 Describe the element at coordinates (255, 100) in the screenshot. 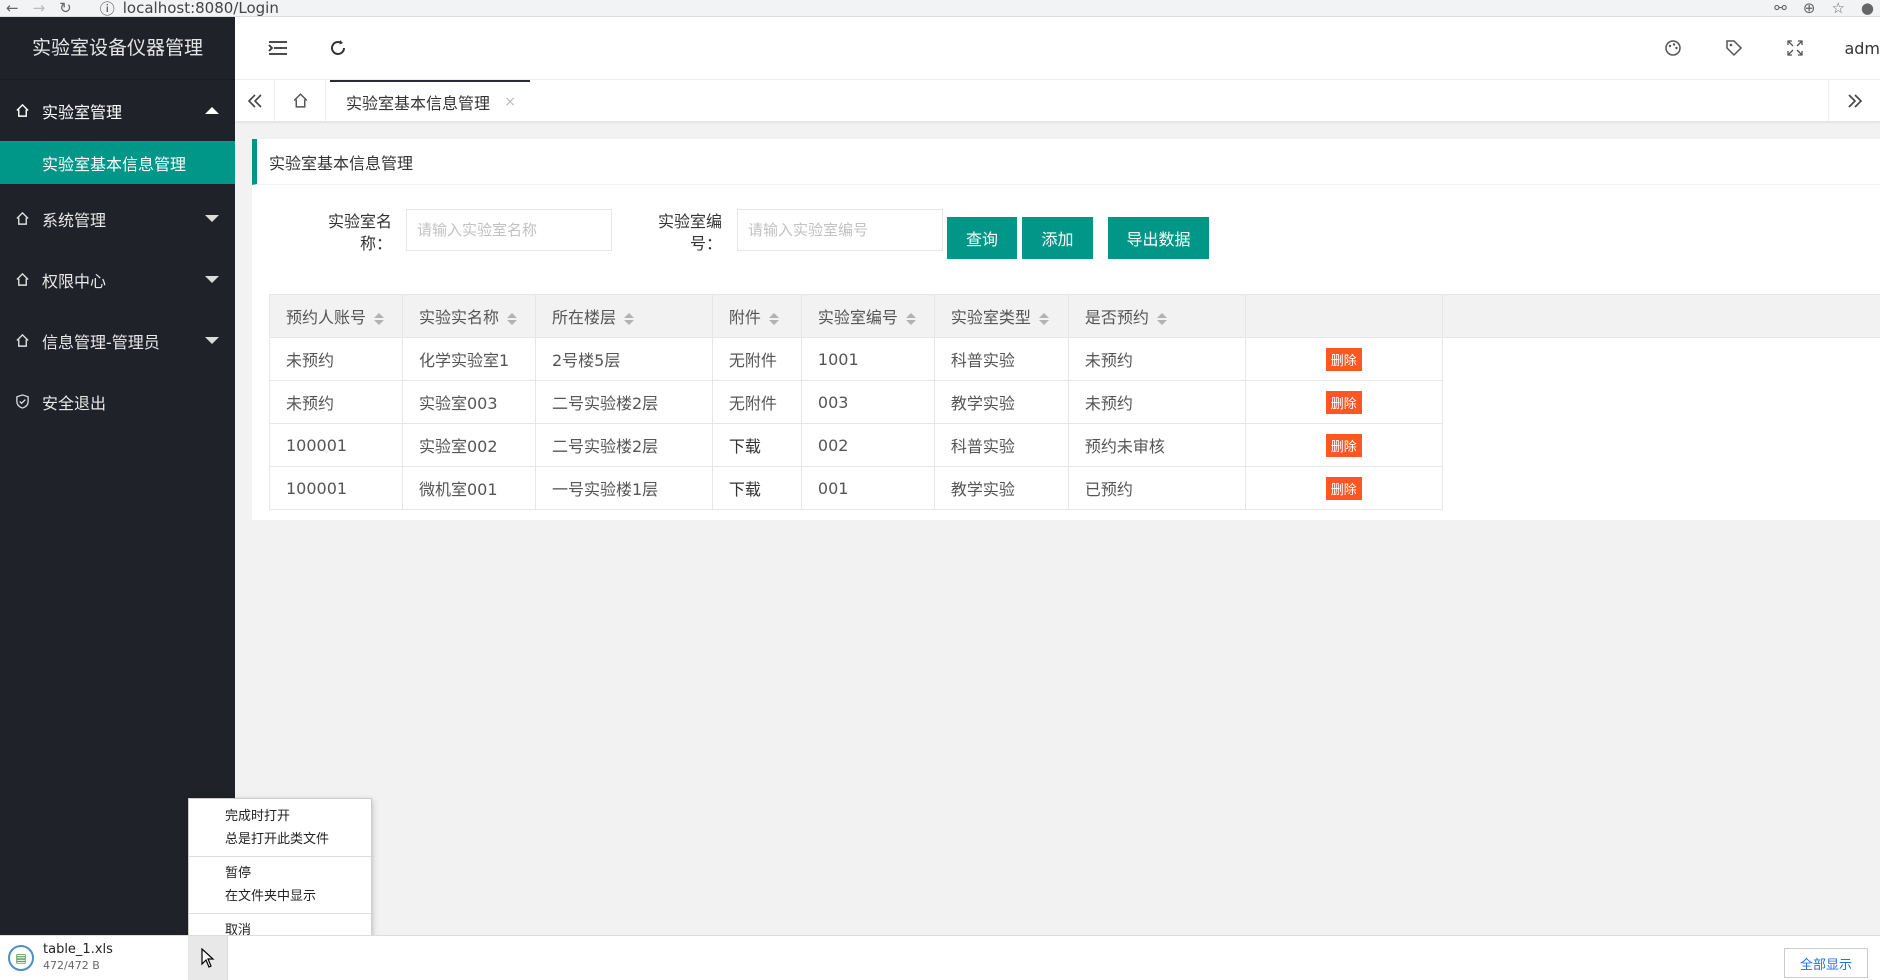

I see `tabs-scroll-left-icon` at that location.